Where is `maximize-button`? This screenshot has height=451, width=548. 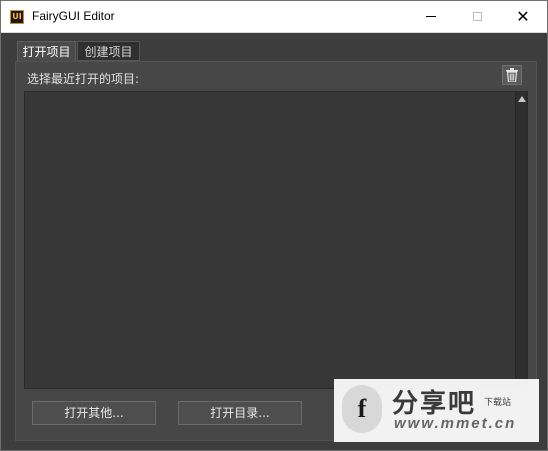
maximize-button is located at coordinates (477, 16).